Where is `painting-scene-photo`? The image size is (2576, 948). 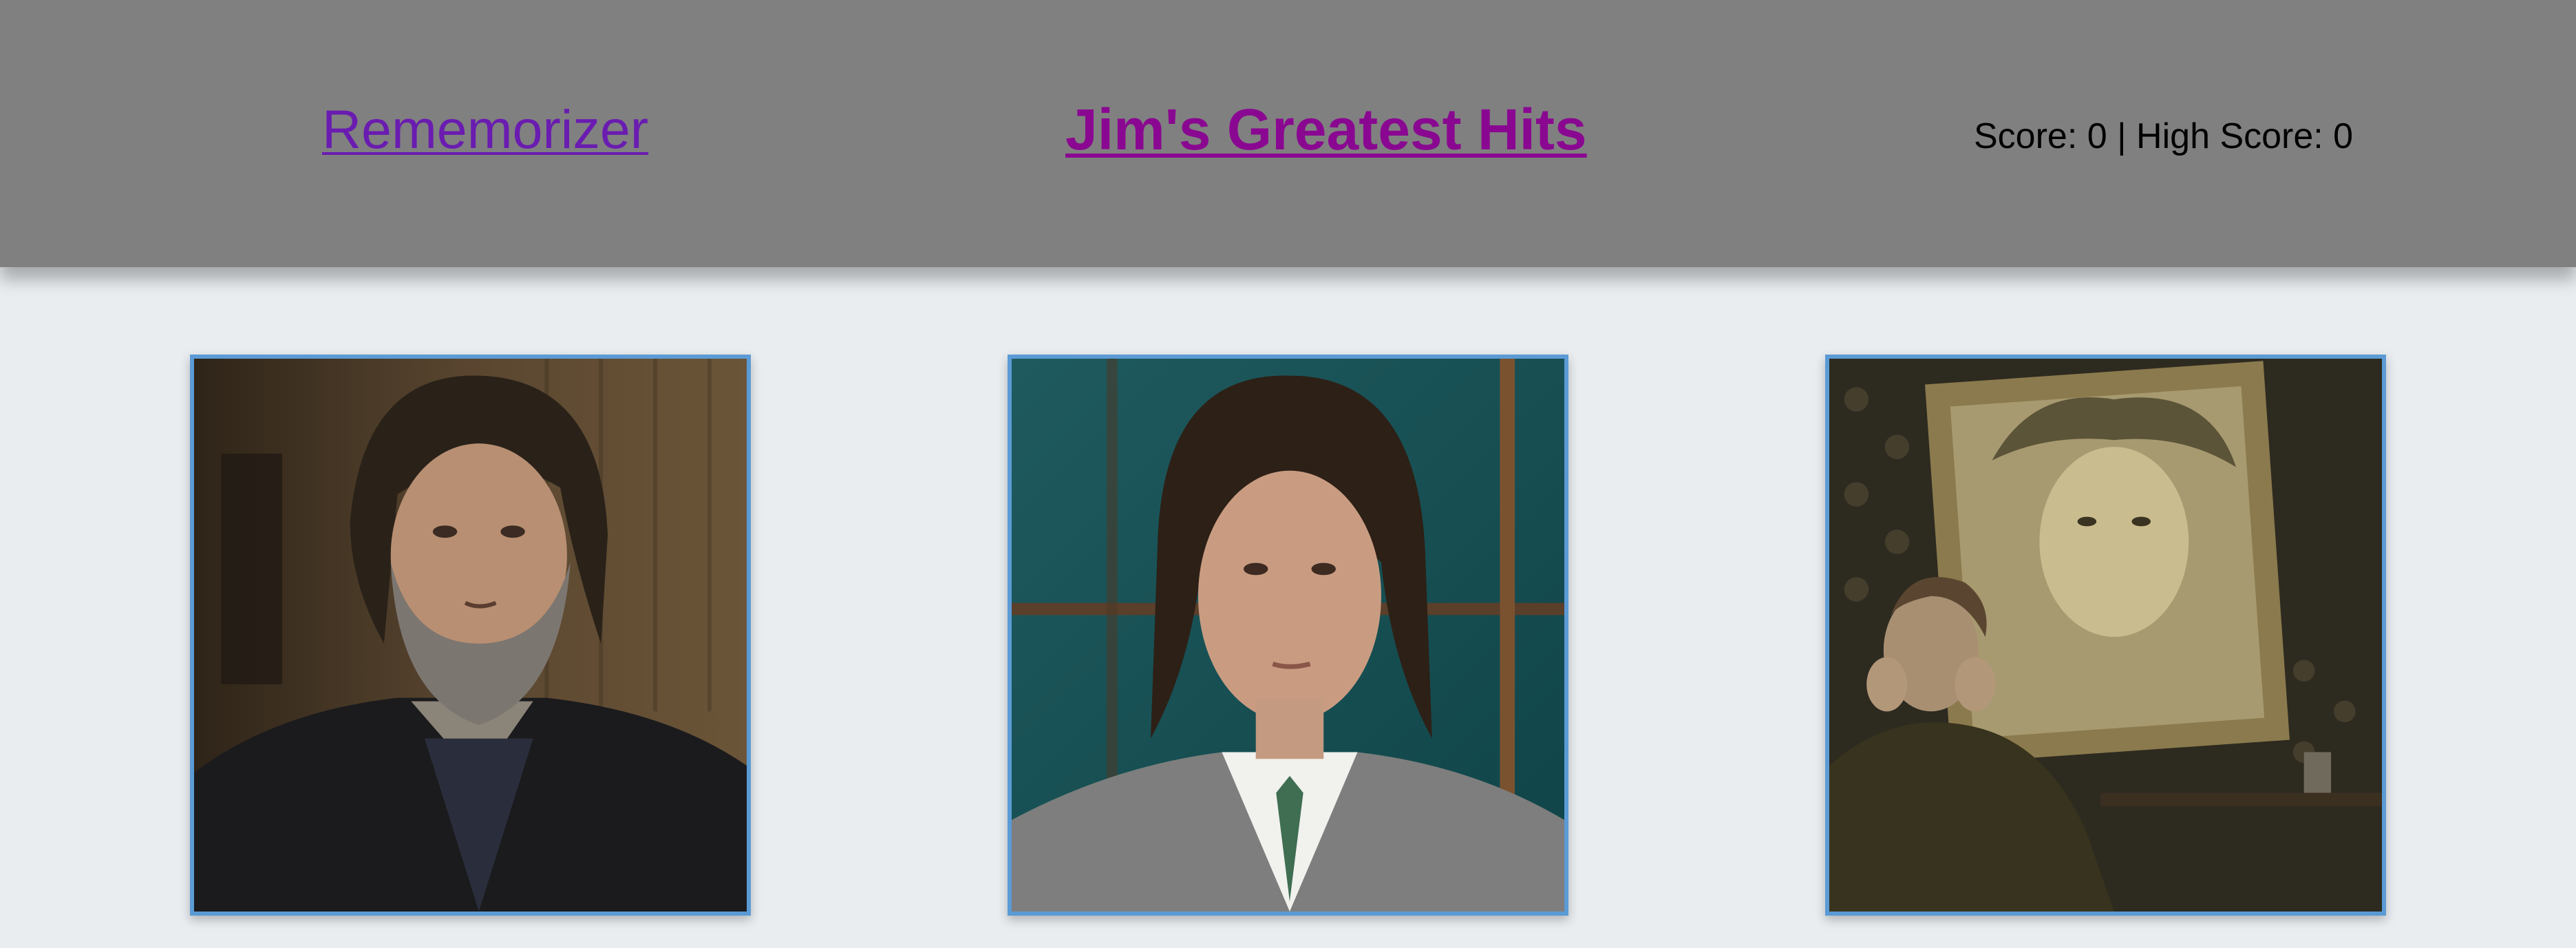
painting-scene-photo is located at coordinates (2105, 635).